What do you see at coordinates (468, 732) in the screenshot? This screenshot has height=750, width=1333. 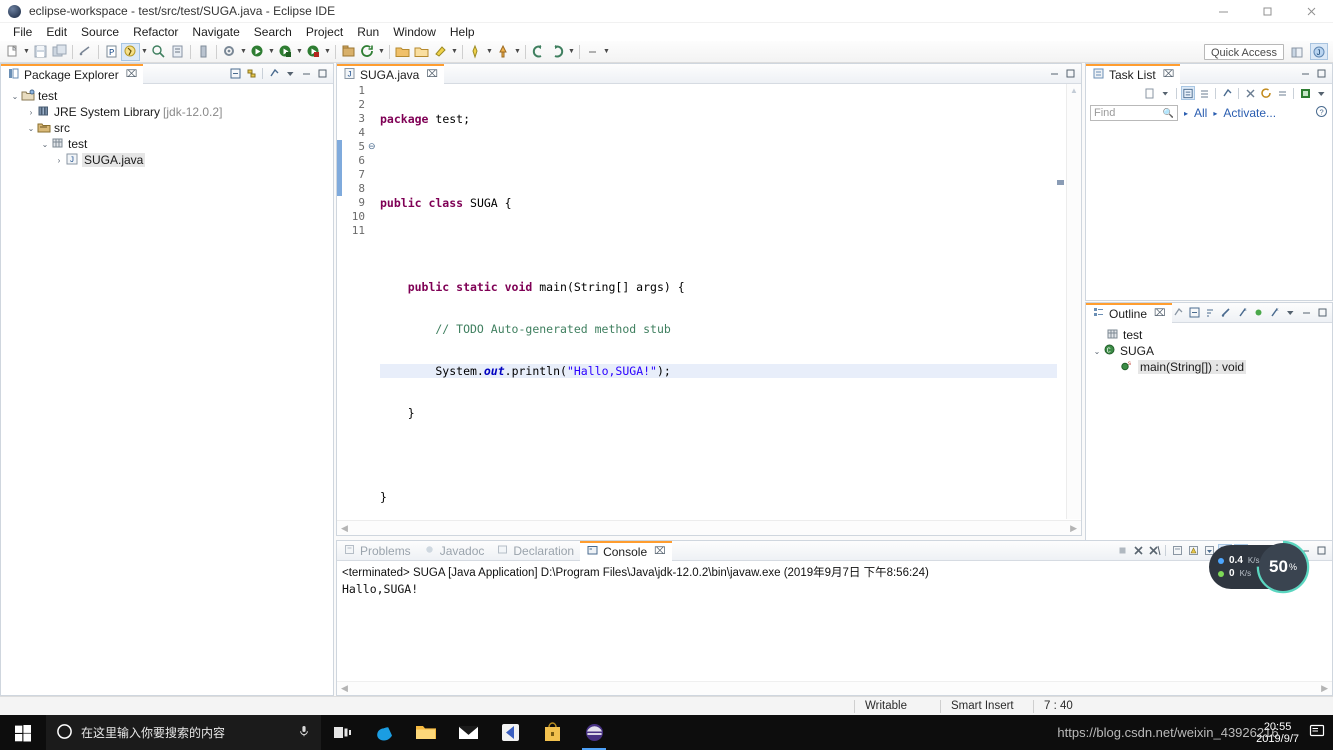 I see `mail-icon` at bounding box center [468, 732].